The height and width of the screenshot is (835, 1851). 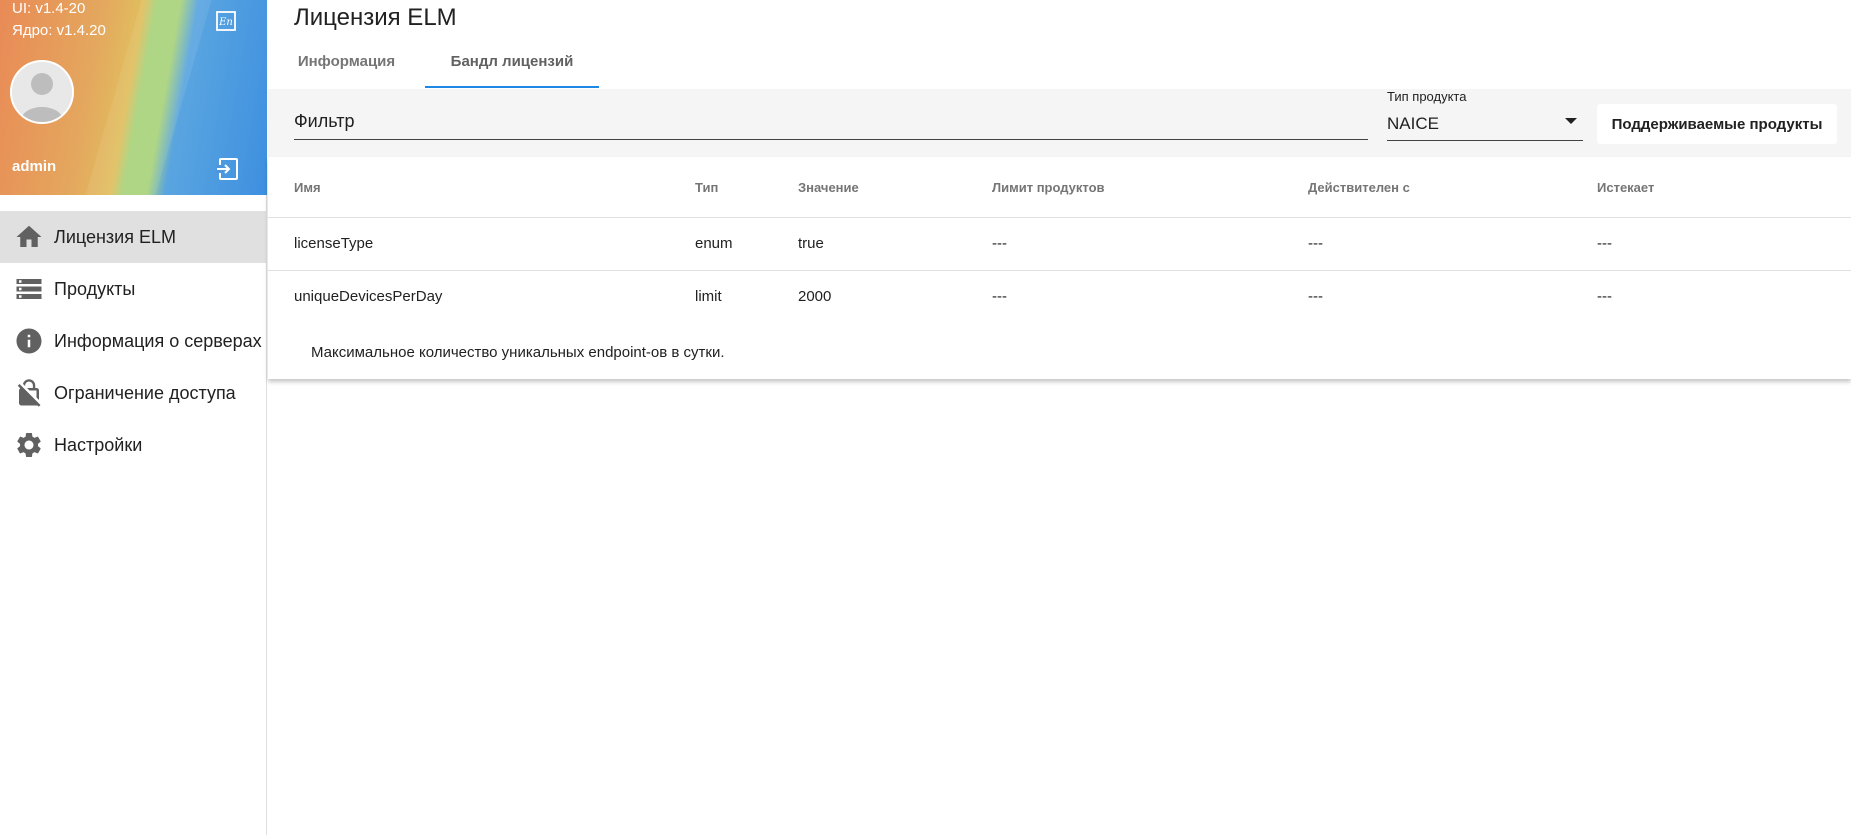 I want to click on cell-value: 2000, so click(x=815, y=296).